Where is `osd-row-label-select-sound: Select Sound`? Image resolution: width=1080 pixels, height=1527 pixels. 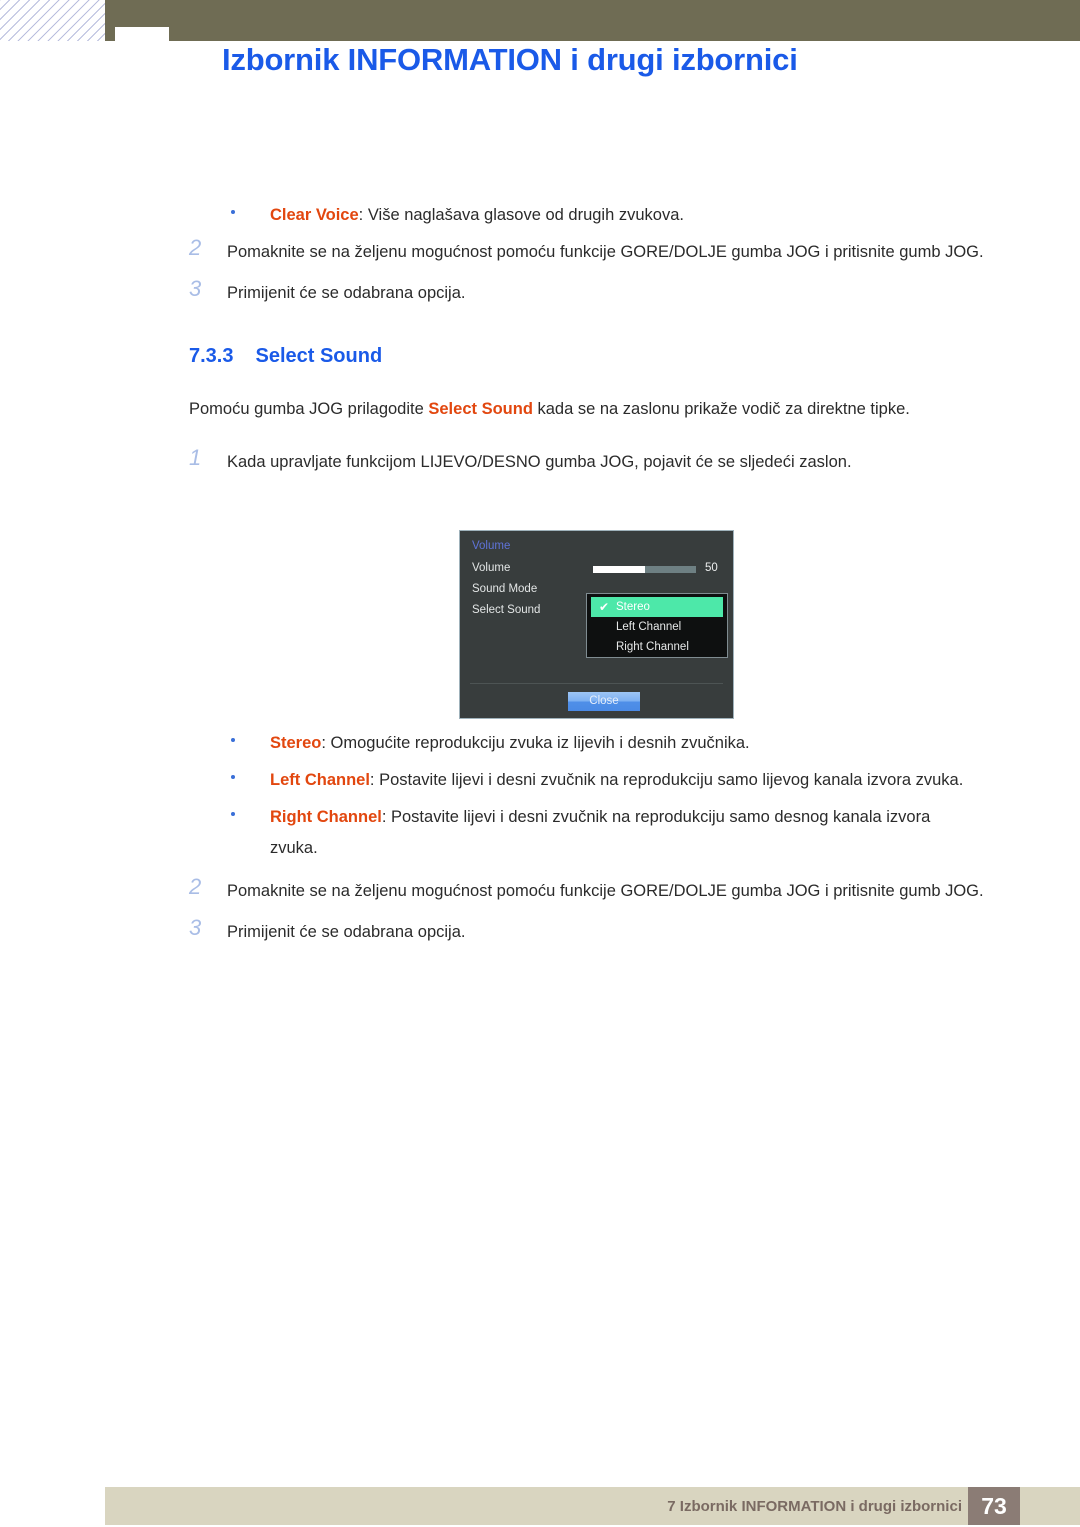
osd-row-label-select-sound: Select Sound is located at coordinates (506, 610).